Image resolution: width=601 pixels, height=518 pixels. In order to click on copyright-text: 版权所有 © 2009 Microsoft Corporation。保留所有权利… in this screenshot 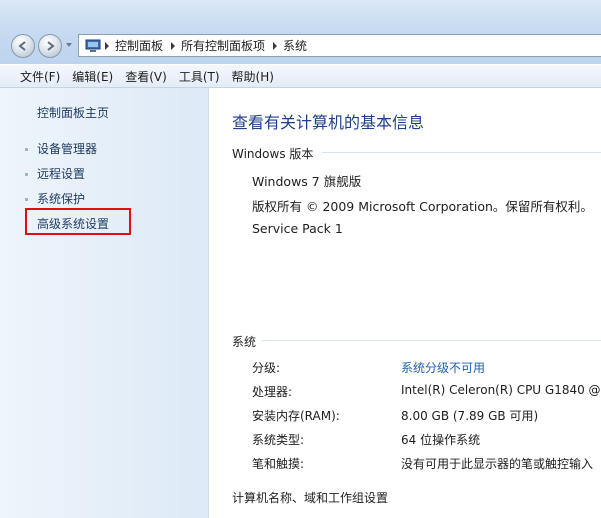, I will do `click(422, 206)`.